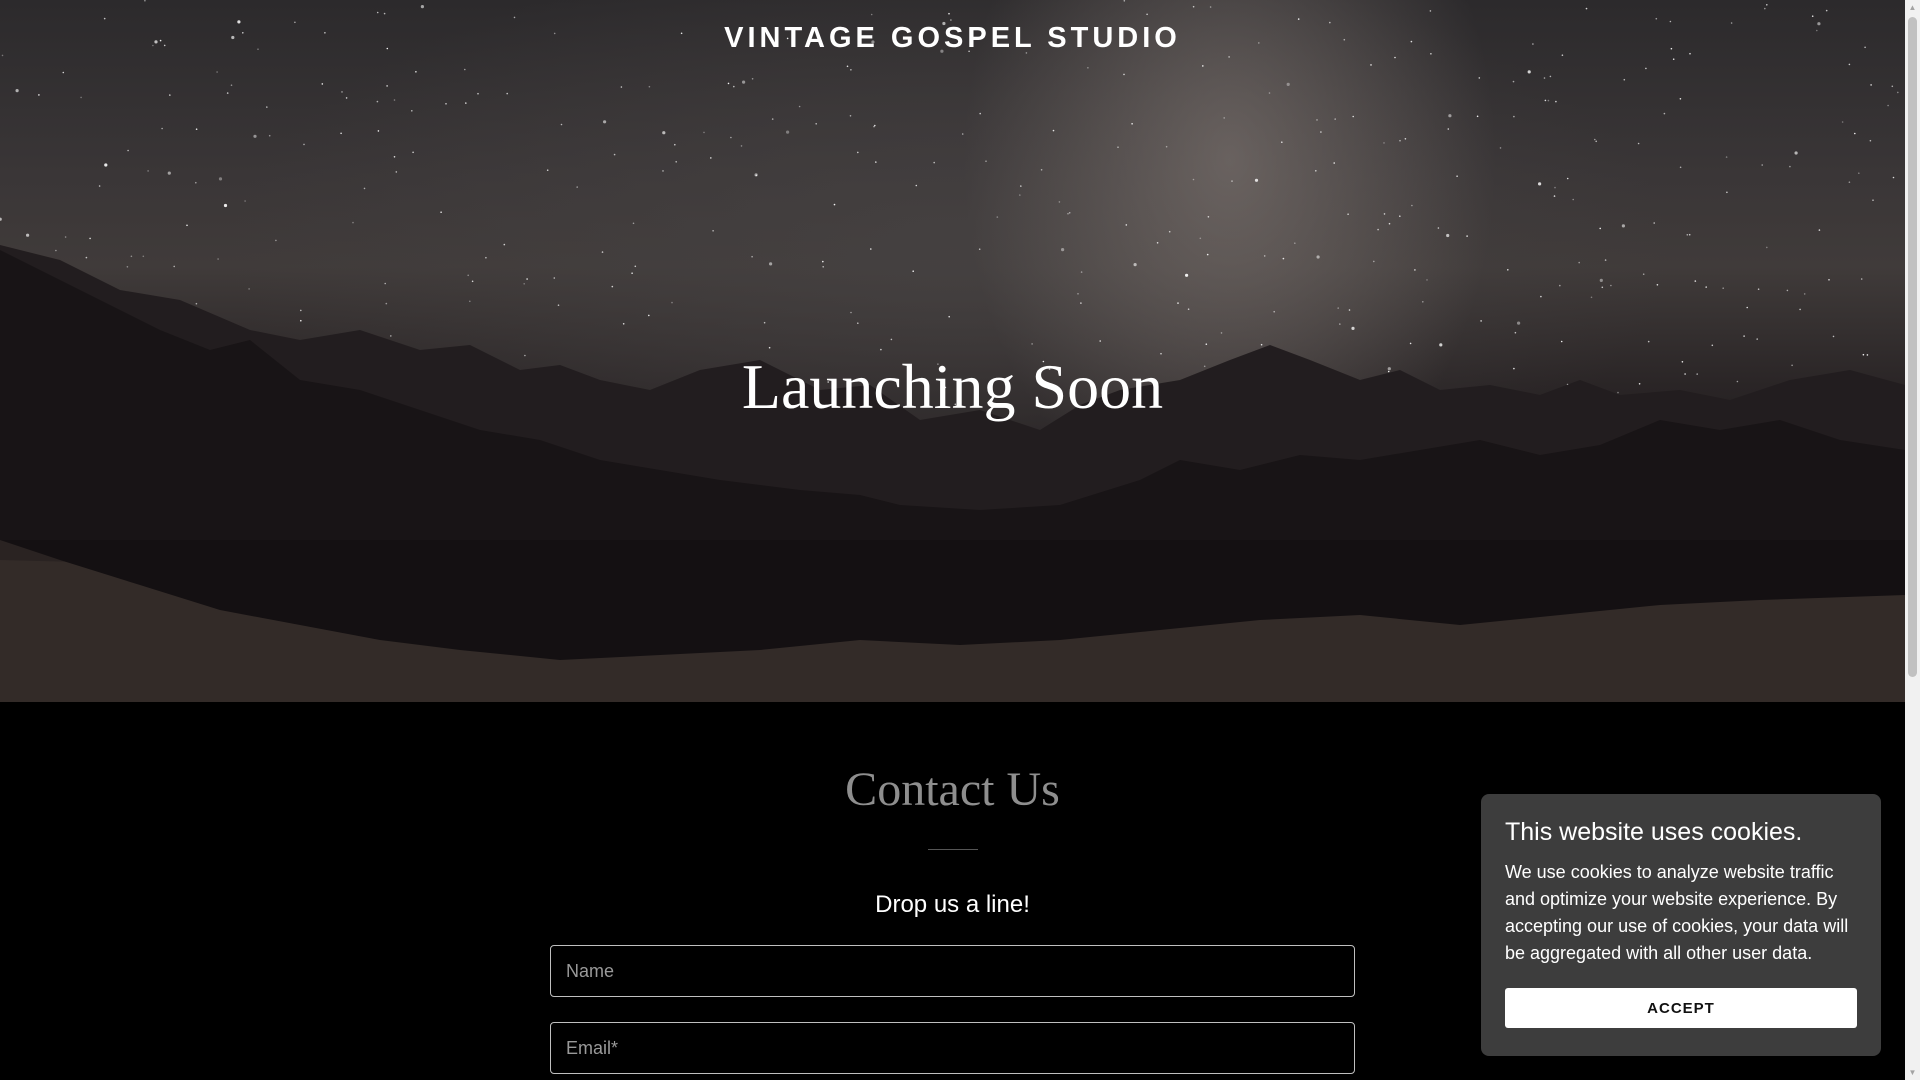 The width and height of the screenshot is (1920, 1080). What do you see at coordinates (1912, 347) in the screenshot?
I see `scrollbar-thumb` at bounding box center [1912, 347].